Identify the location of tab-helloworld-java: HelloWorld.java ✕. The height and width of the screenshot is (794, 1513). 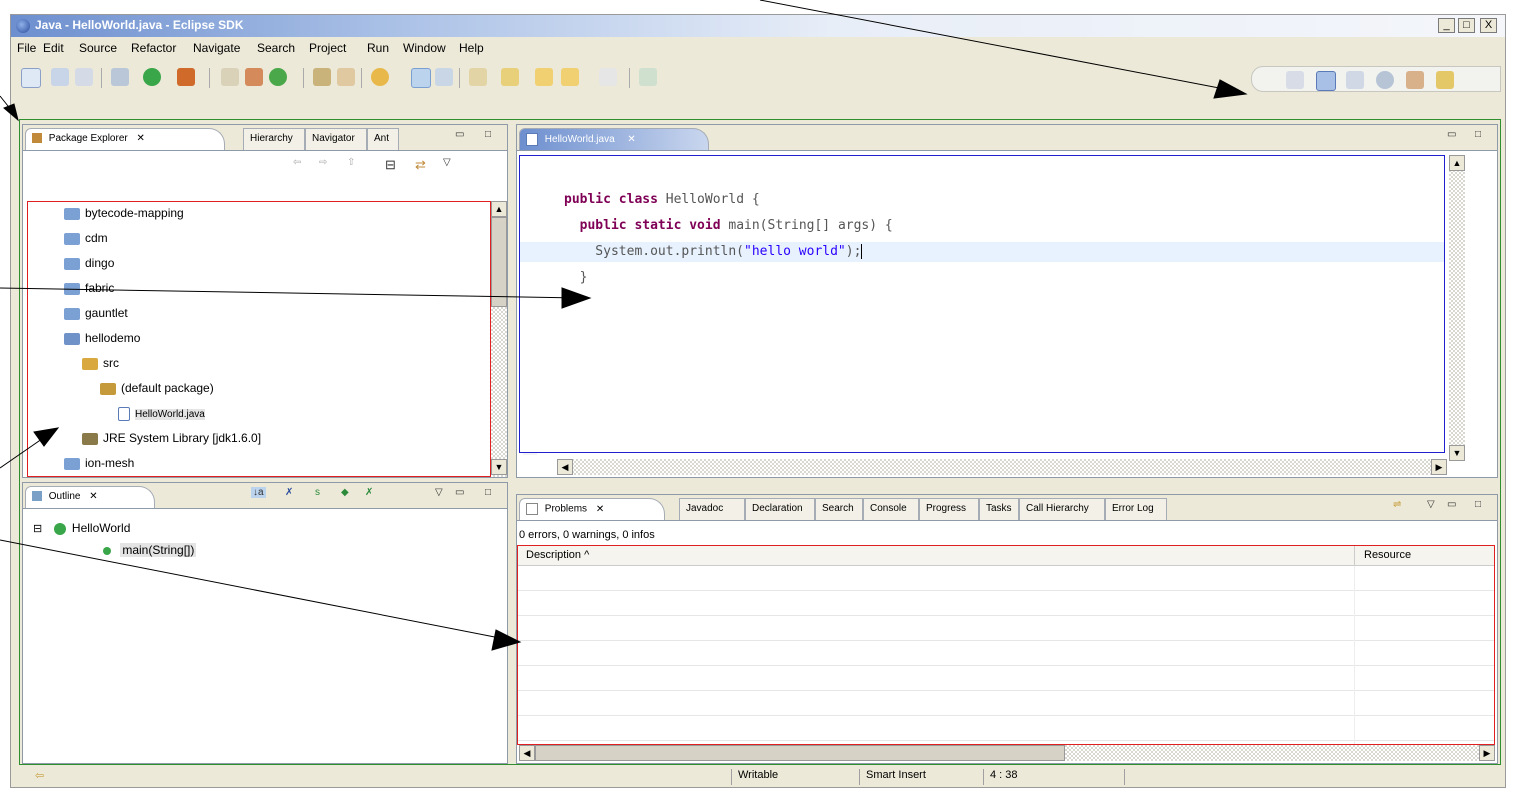
(614, 139).